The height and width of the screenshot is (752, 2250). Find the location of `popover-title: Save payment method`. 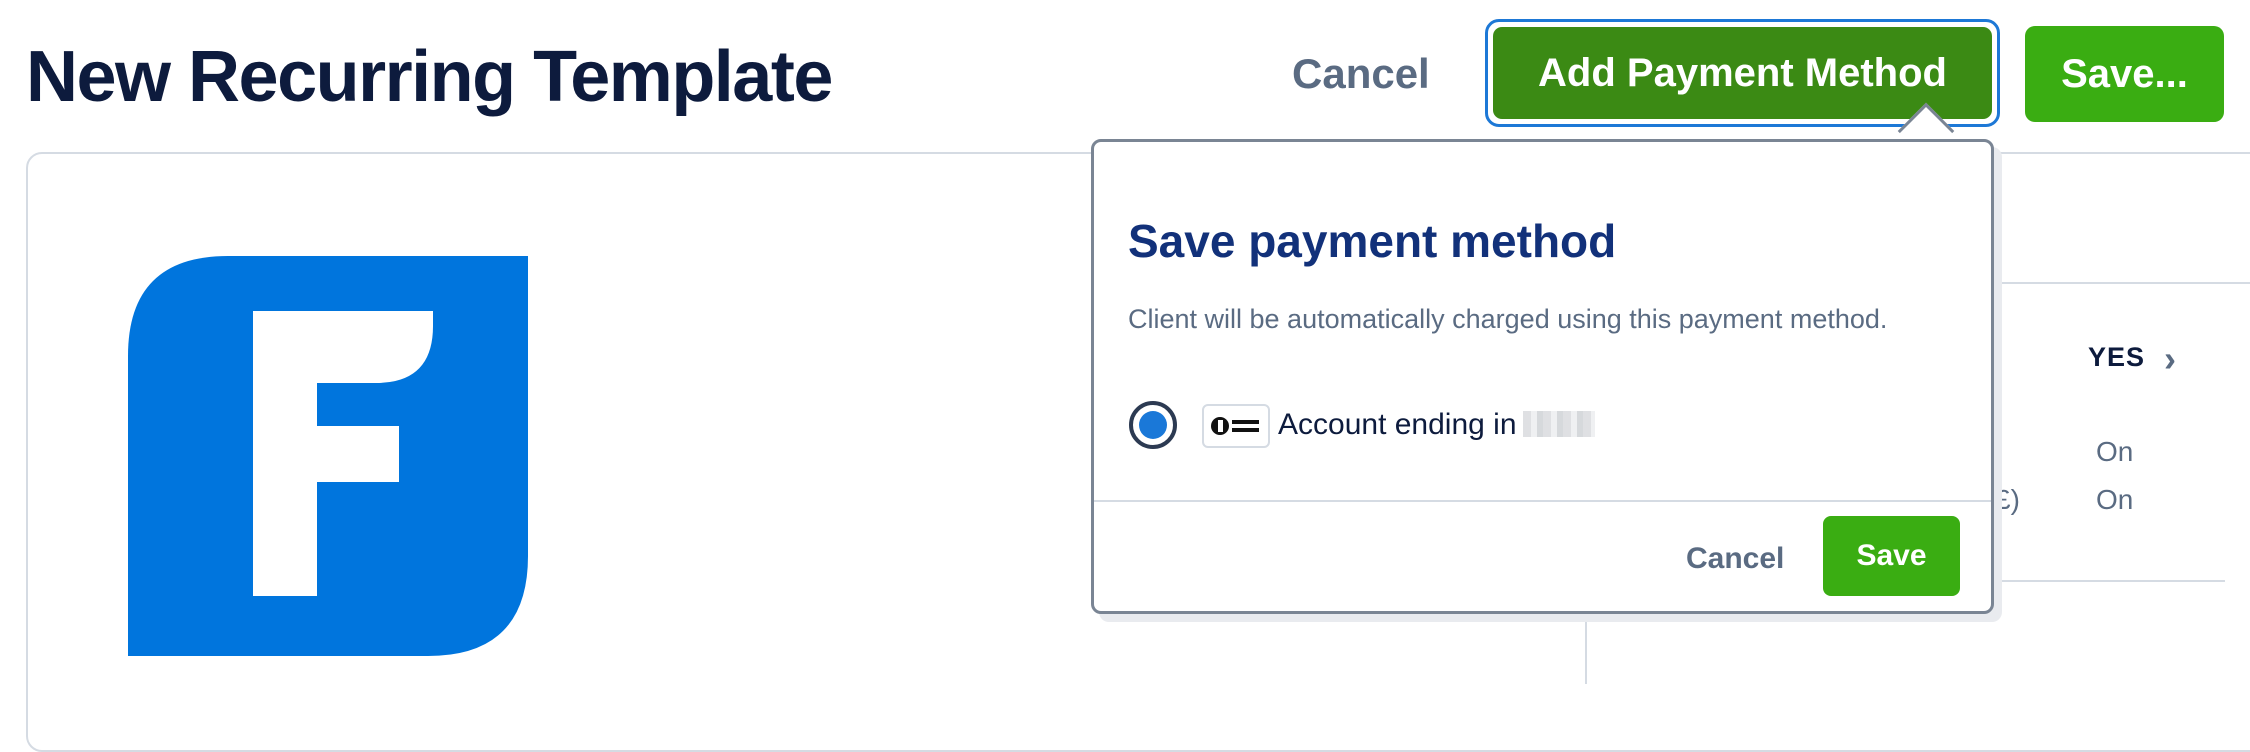

popover-title: Save payment method is located at coordinates (1372, 241).